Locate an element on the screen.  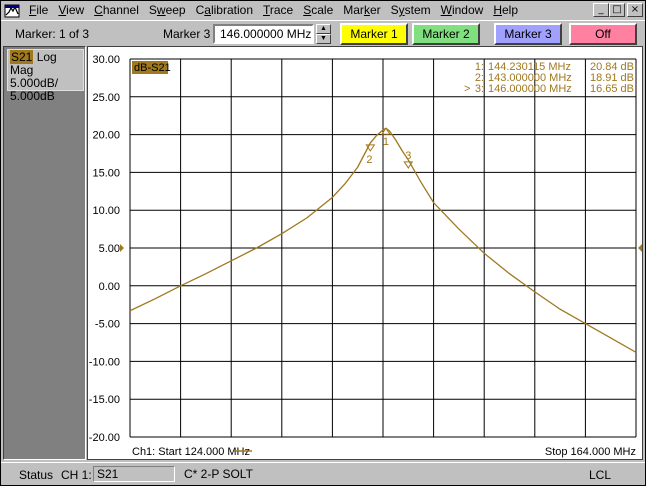
trace-id-badge: S21 is located at coordinates (22, 57).